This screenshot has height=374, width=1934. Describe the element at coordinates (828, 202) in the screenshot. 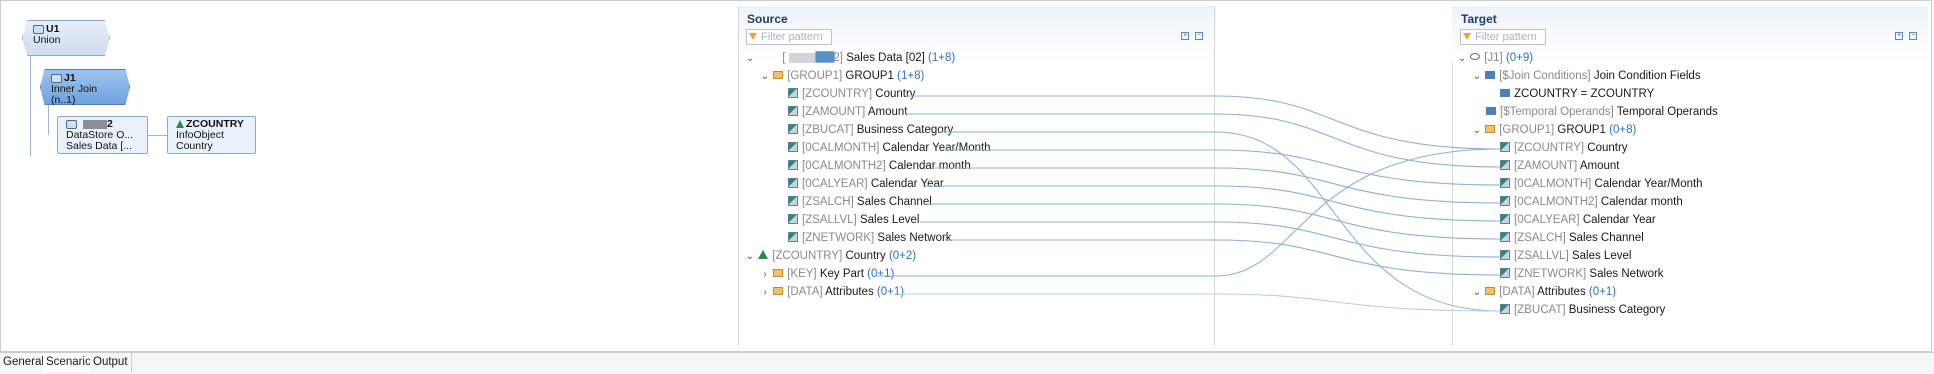

I see `tech-name: [ZSALCH]` at that location.